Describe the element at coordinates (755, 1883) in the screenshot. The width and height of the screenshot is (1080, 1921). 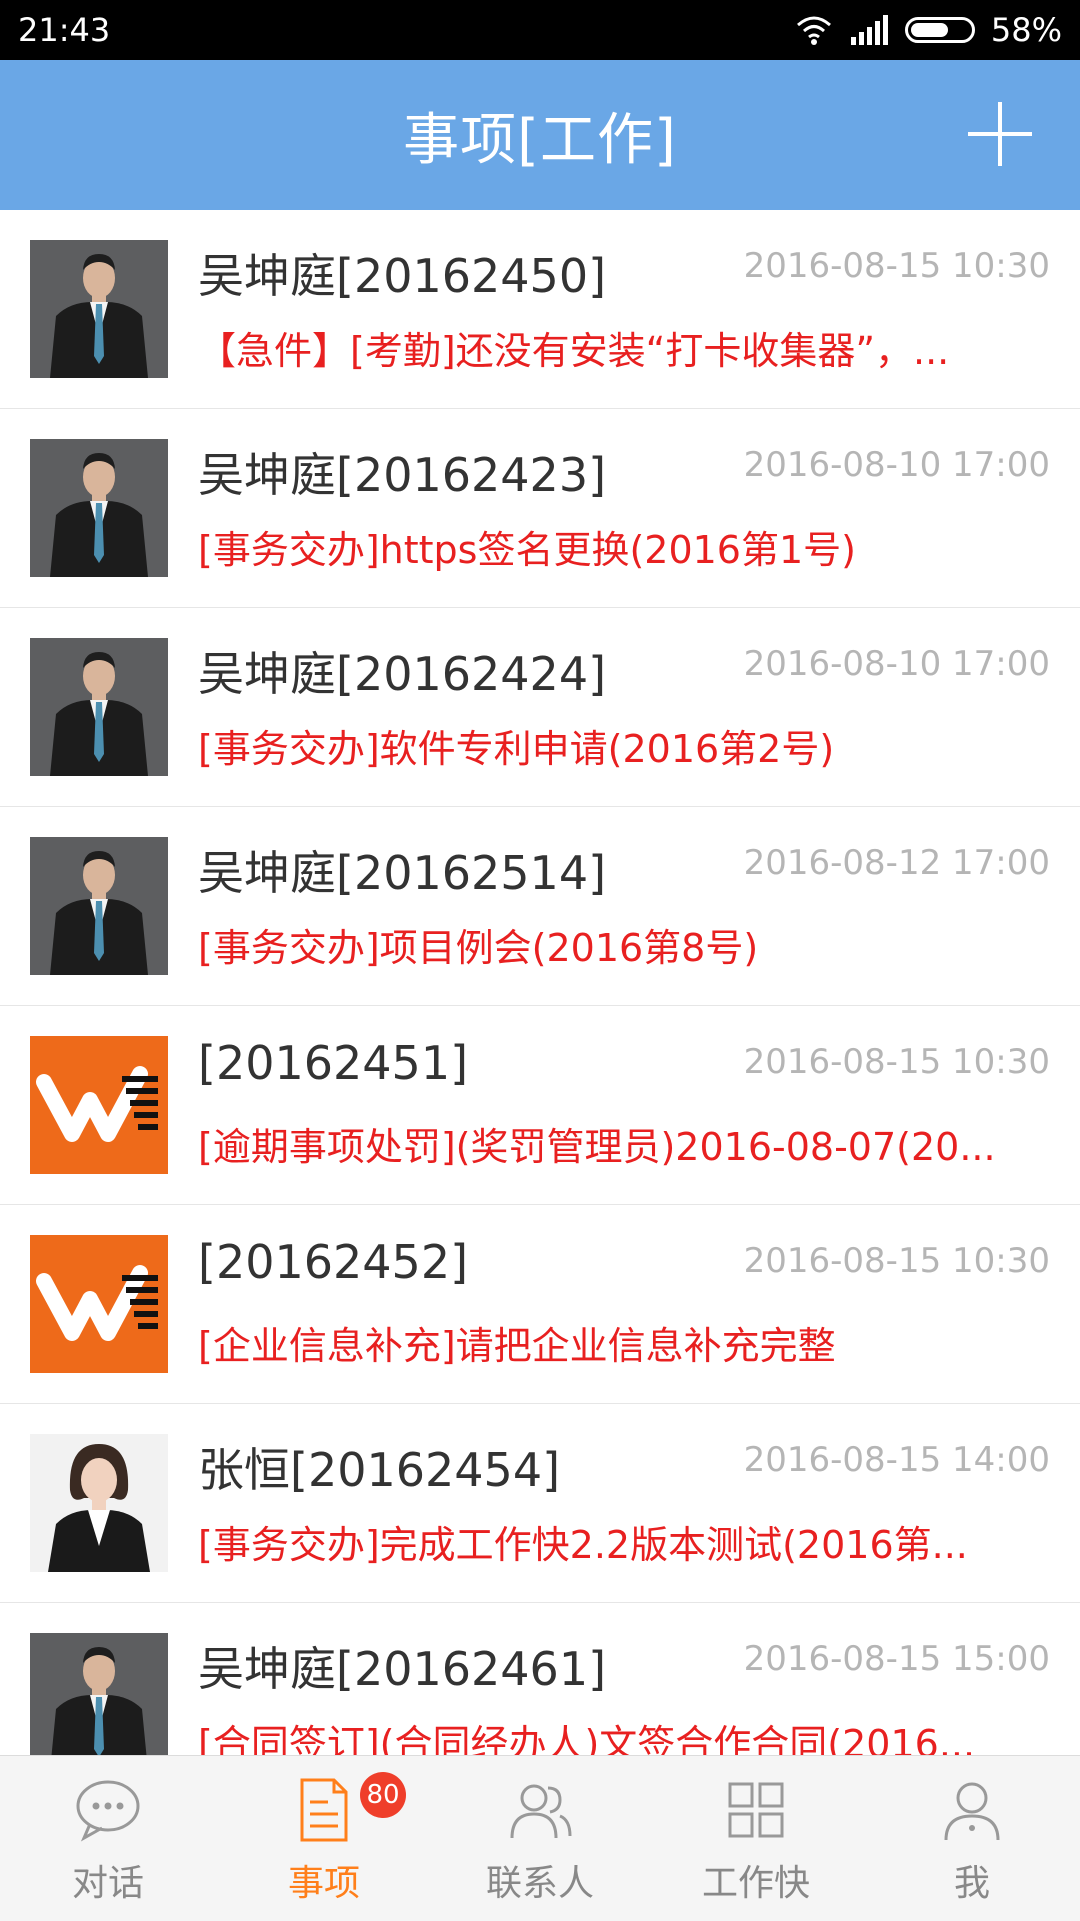
I see `tab-label: 工作快` at that location.